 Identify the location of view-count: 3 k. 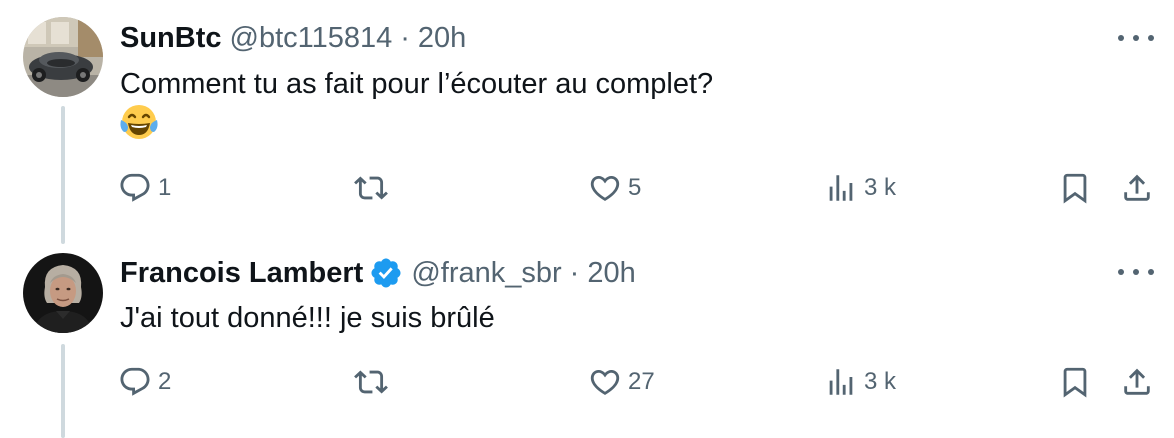
(880, 381).